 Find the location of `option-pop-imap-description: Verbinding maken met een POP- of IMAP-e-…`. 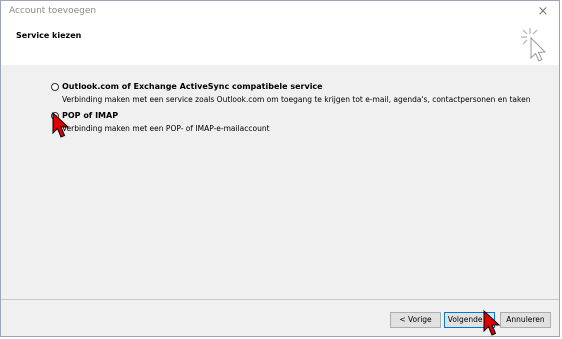

option-pop-imap-description: Verbinding maken met een POP- of IMAP-e-… is located at coordinates (166, 128).